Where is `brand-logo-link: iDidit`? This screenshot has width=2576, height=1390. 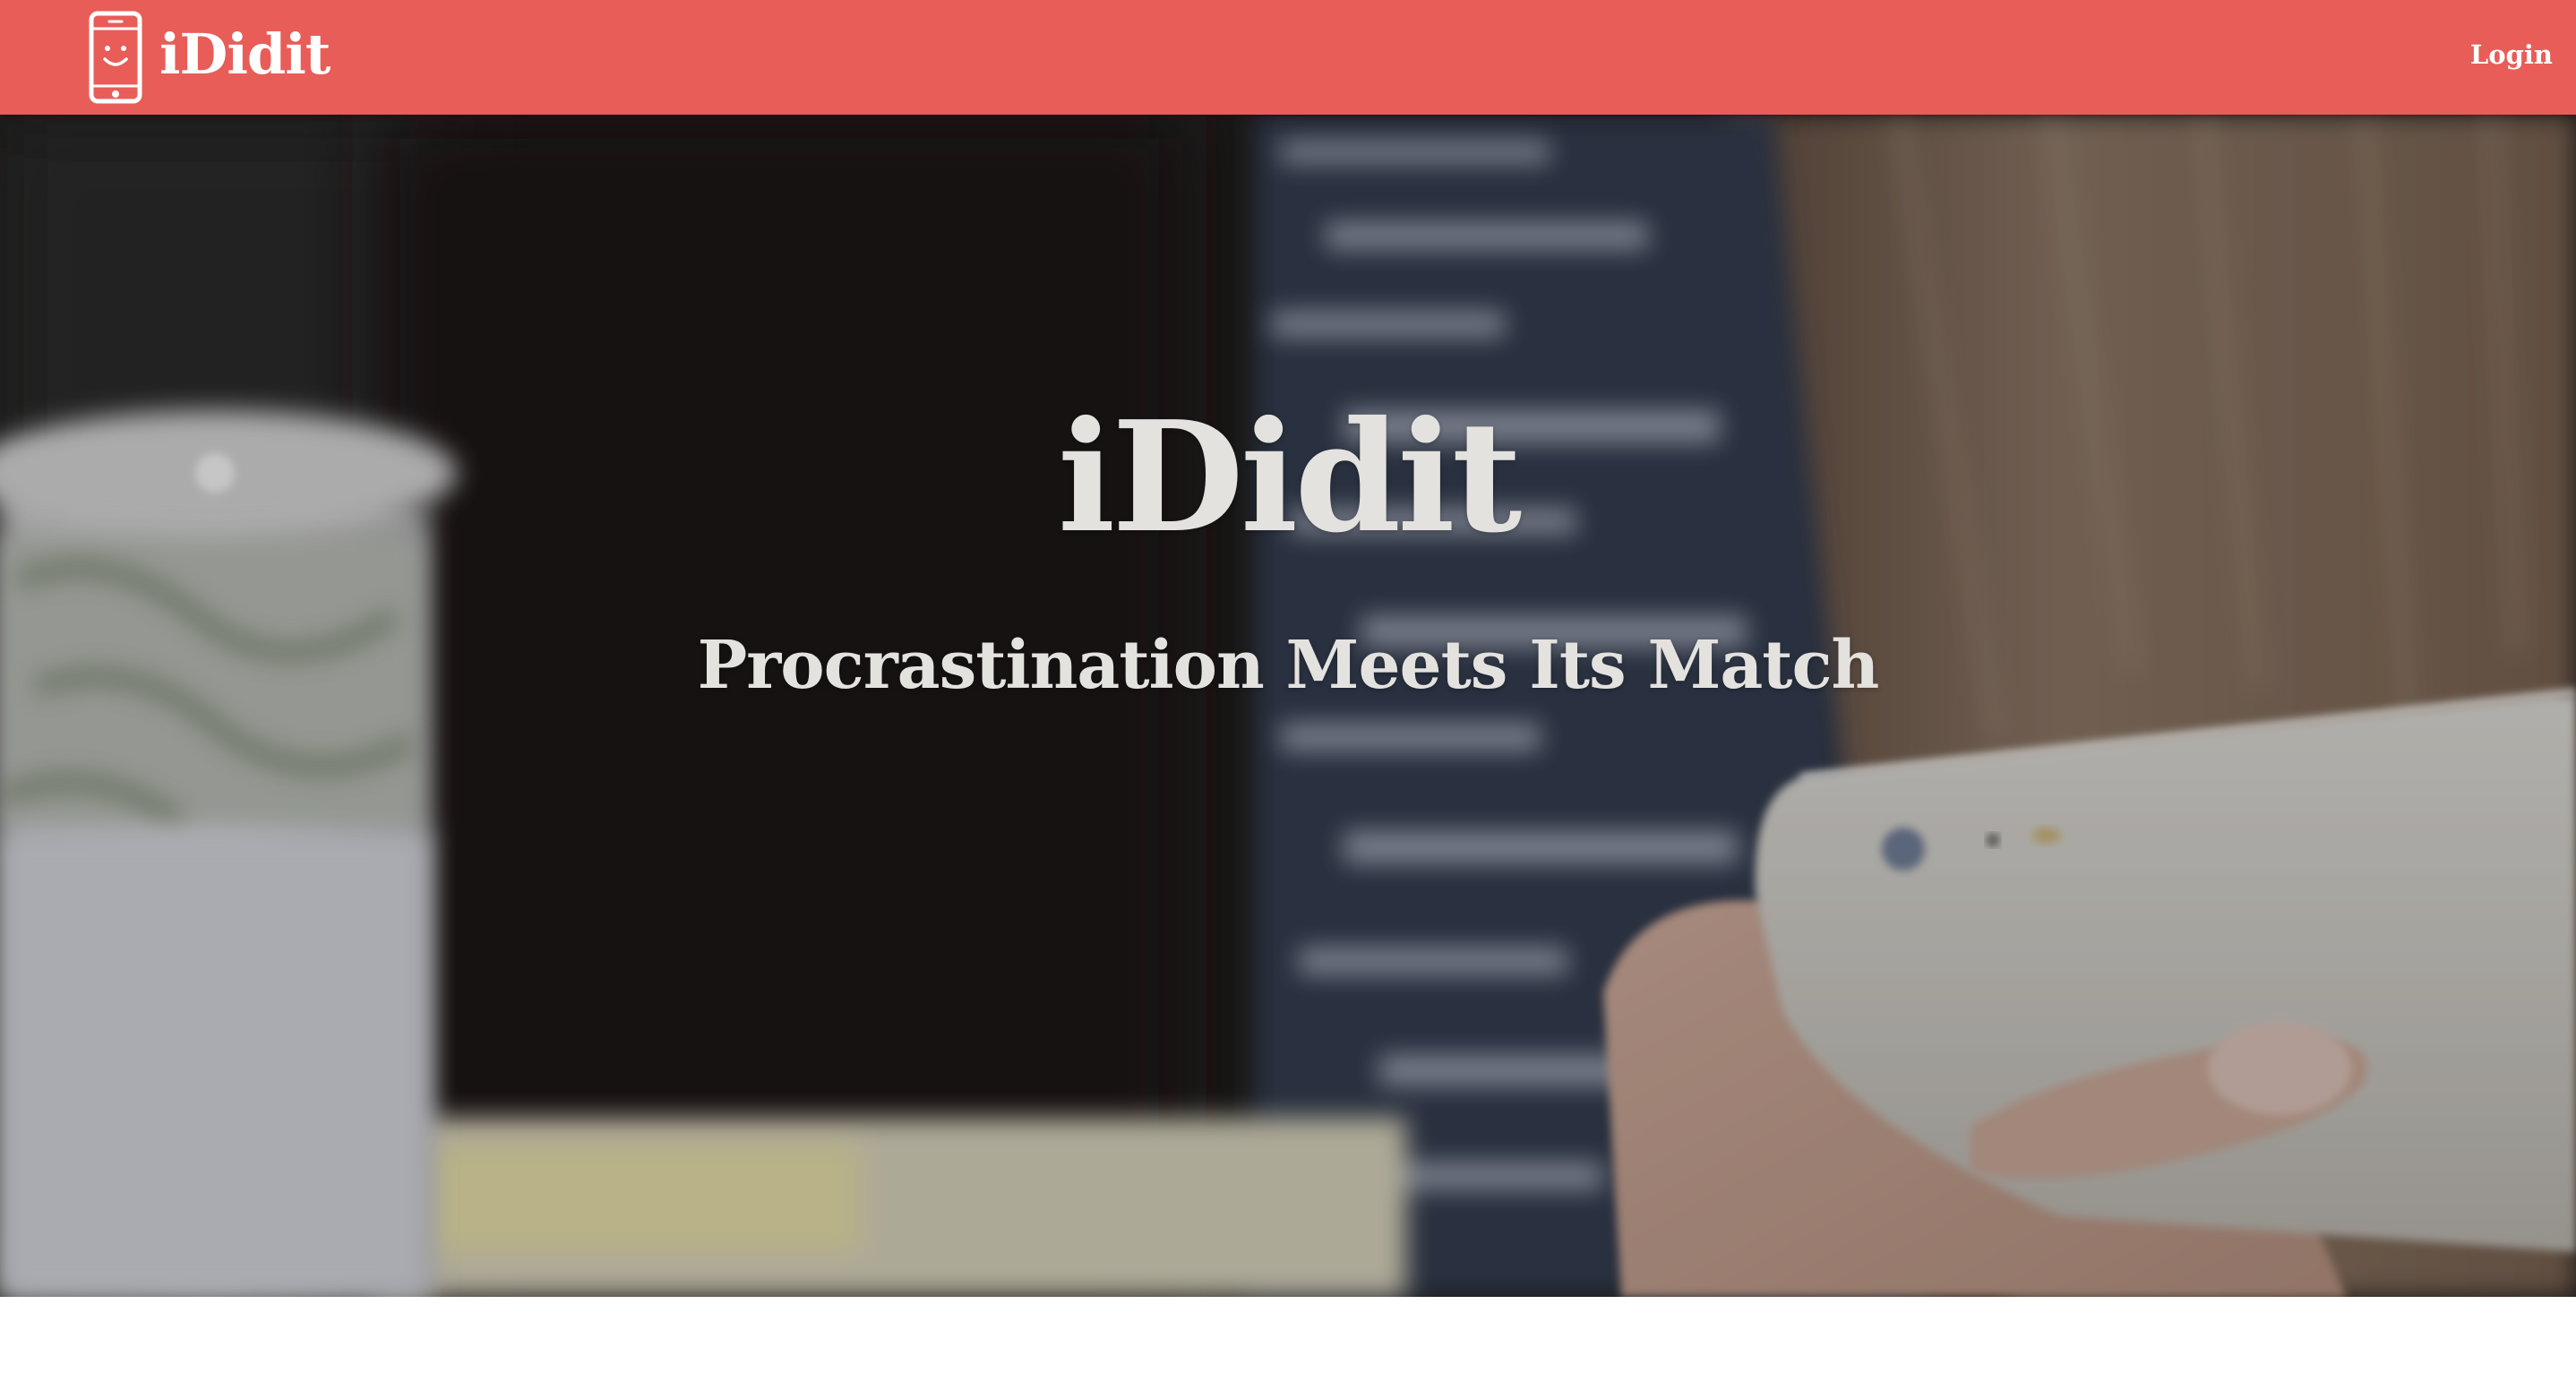 brand-logo-link: iDidit is located at coordinates (209, 58).